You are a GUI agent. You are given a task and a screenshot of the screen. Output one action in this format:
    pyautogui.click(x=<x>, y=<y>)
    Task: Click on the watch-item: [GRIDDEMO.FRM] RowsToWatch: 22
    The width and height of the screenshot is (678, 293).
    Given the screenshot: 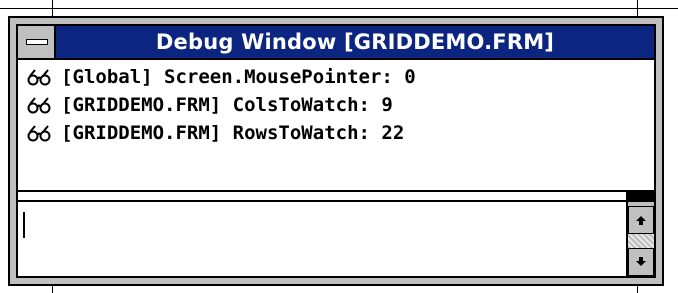 What is the action you would take?
    pyautogui.click(x=215, y=132)
    